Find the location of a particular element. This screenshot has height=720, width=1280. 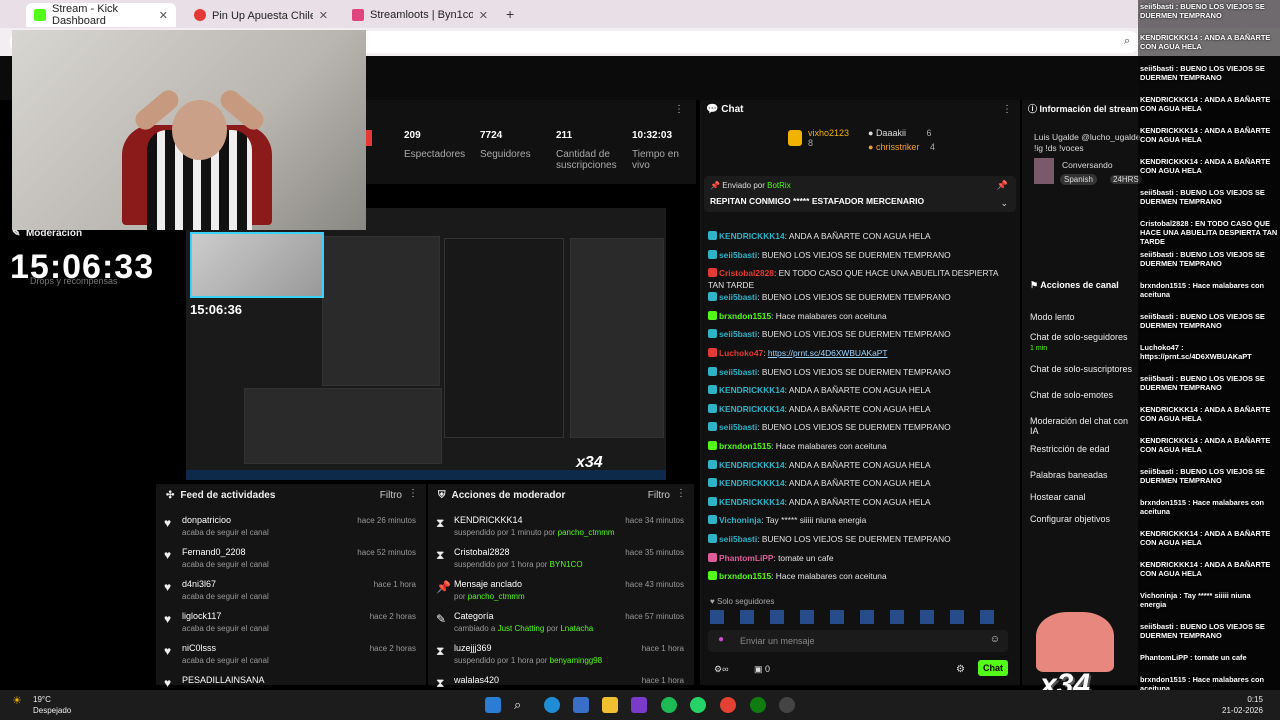

gear-icon: ⚙ is located at coordinates (960, 669).